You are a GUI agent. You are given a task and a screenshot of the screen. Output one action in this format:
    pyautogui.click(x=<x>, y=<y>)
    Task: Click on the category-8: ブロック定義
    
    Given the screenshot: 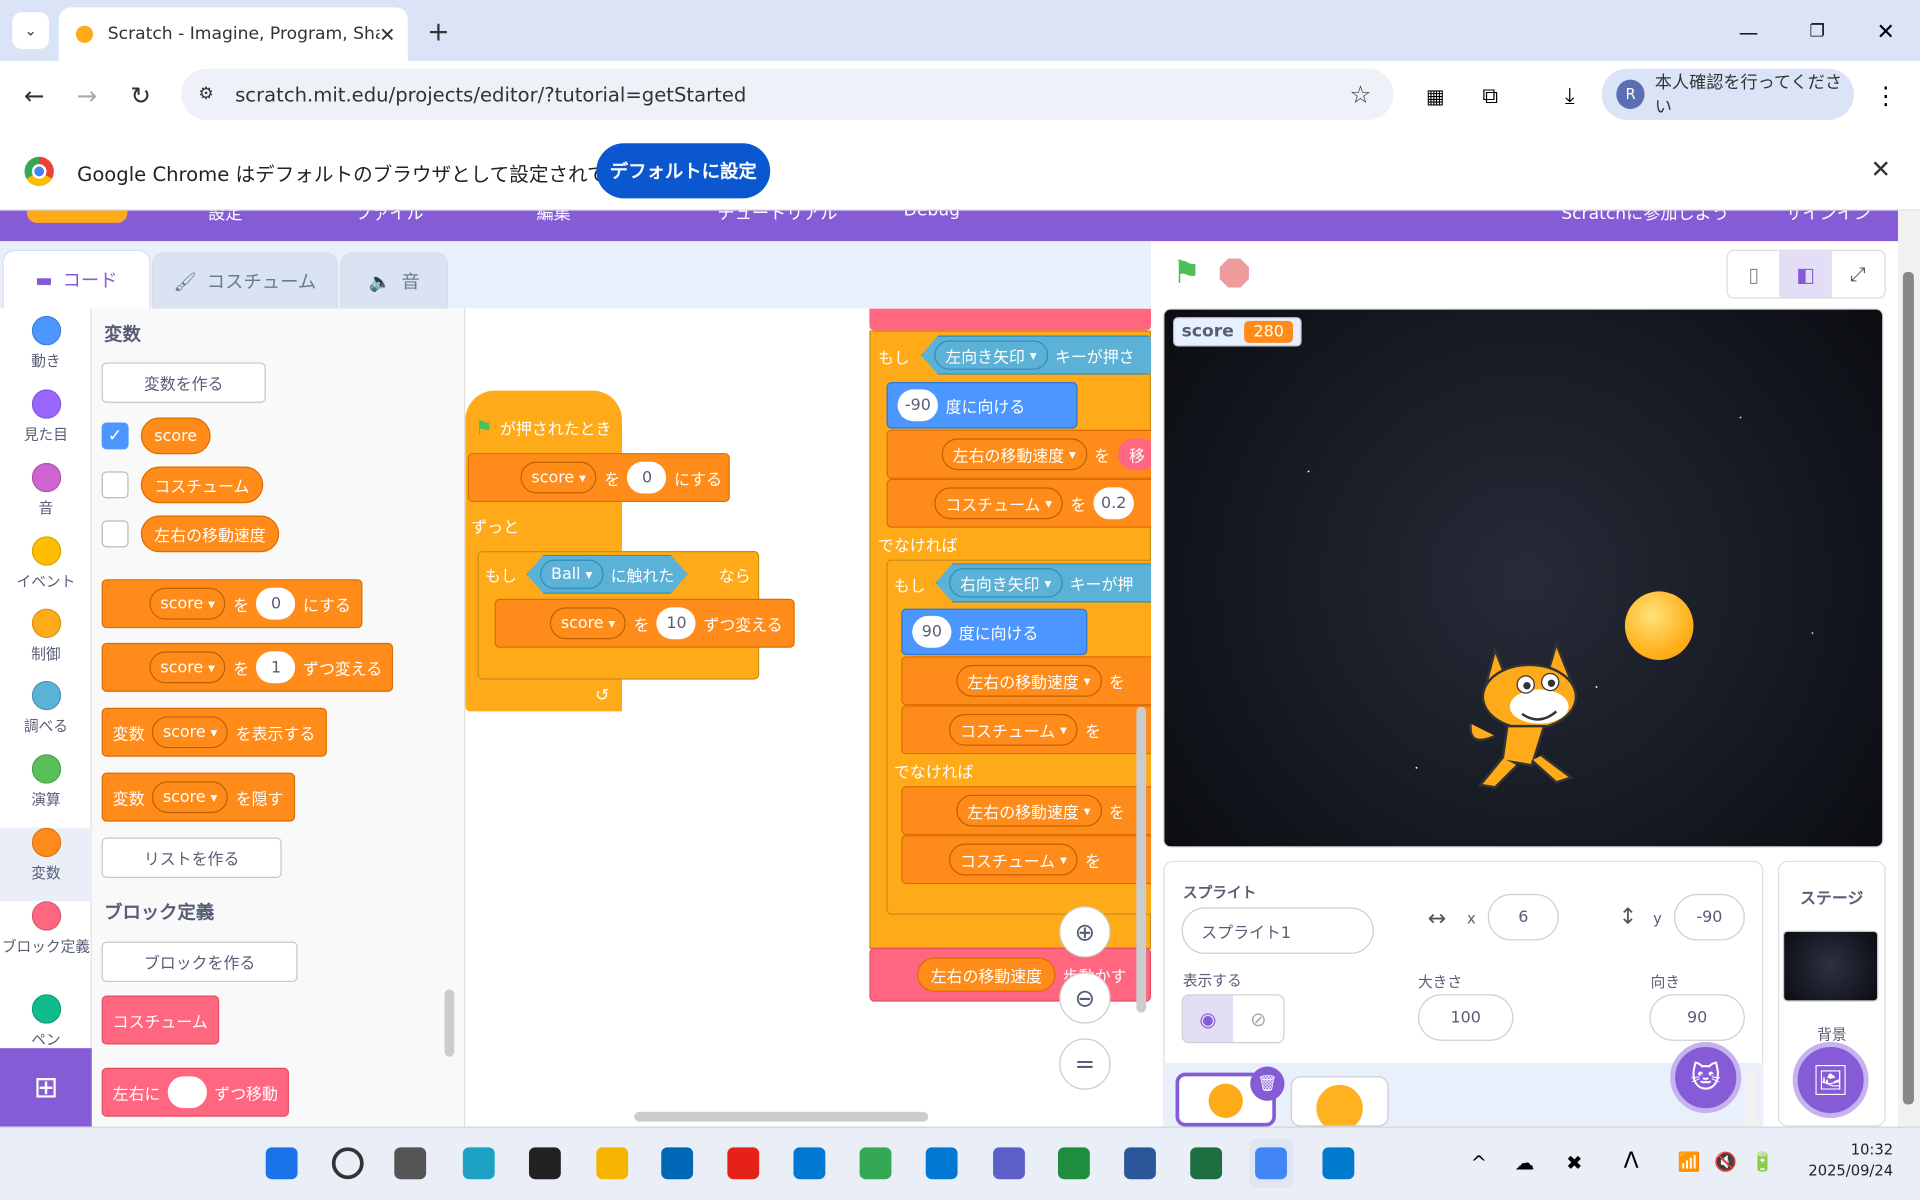 What is the action you would take?
    pyautogui.click(x=46, y=937)
    